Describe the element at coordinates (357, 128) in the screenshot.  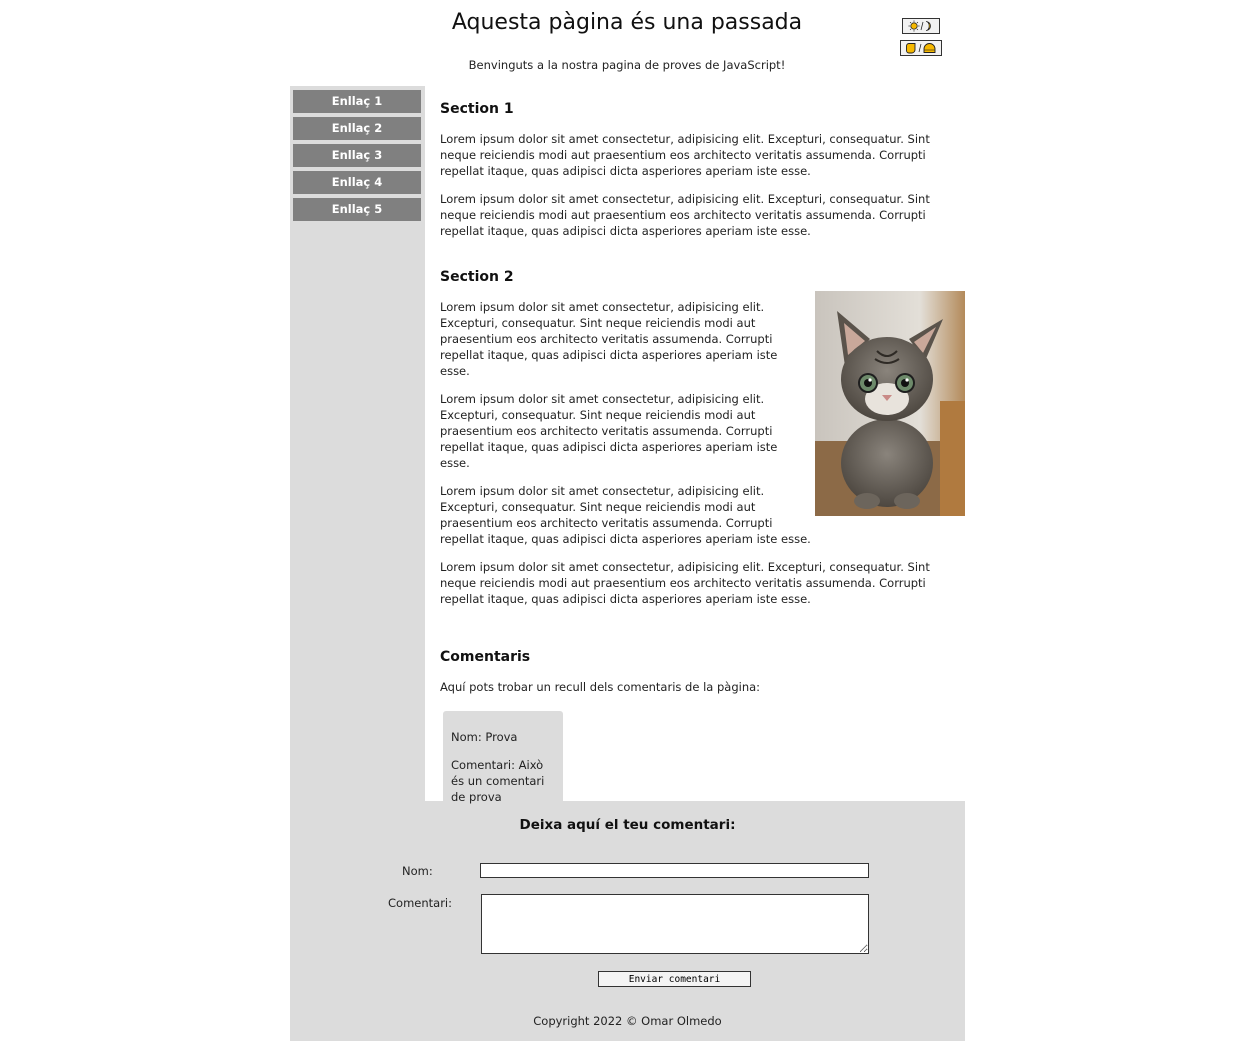
I see `sidebar-link-2: Enllaç 2` at that location.